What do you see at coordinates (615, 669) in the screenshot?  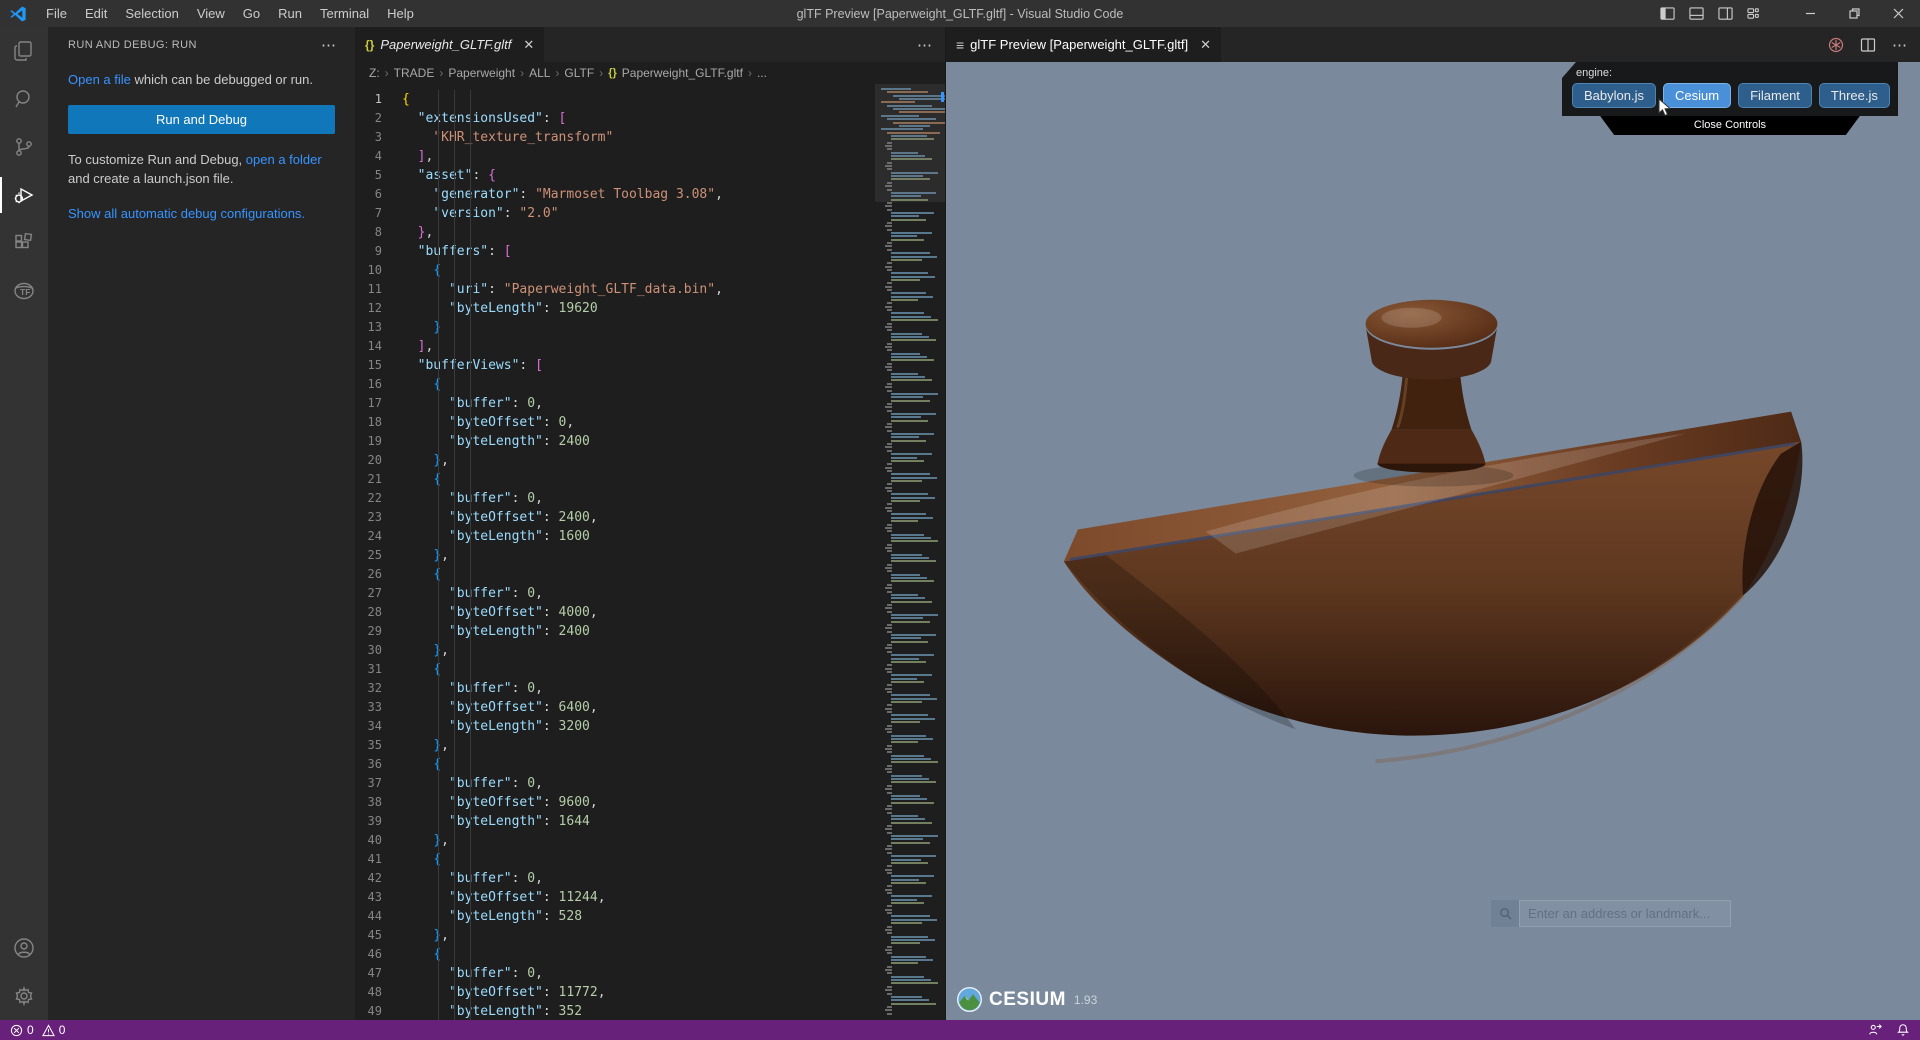 I see `code-line: 31 {` at bounding box center [615, 669].